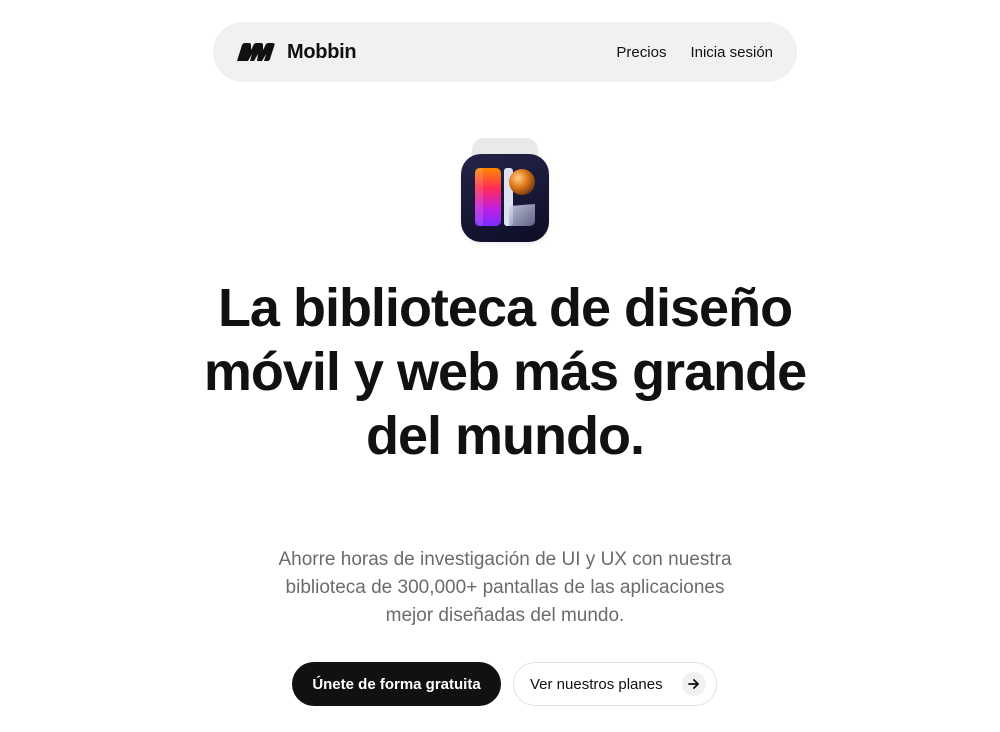 The image size is (1000, 732). I want to click on nav-link-login: Inicia sesión, so click(731, 52).